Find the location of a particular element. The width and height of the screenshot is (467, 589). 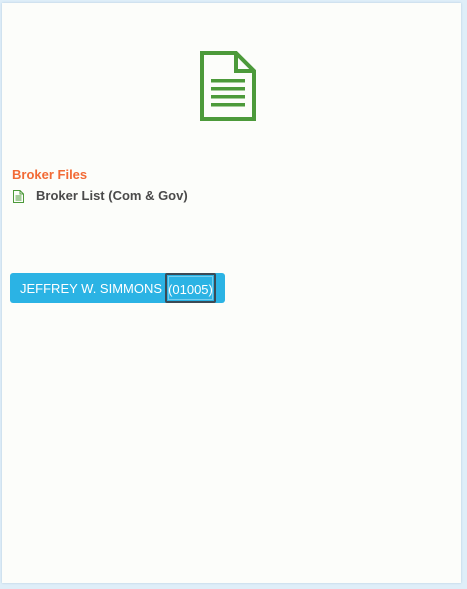

broker-button: JEFFREY W. SIMMONS (01005) is located at coordinates (117, 288).